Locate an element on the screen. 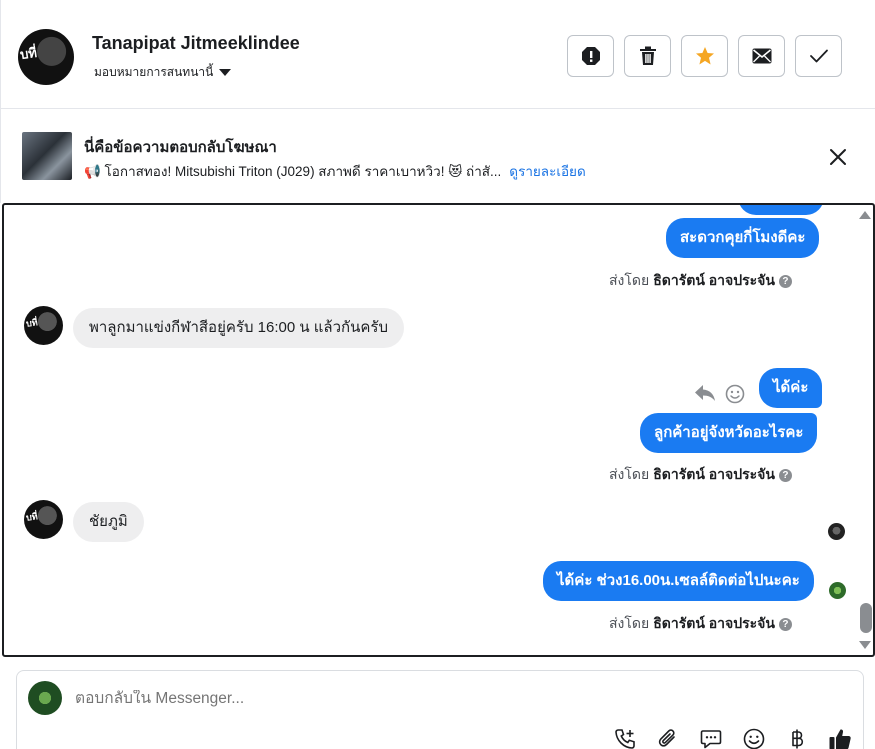 The height and width of the screenshot is (749, 875). trash-icon is located at coordinates (647, 55).